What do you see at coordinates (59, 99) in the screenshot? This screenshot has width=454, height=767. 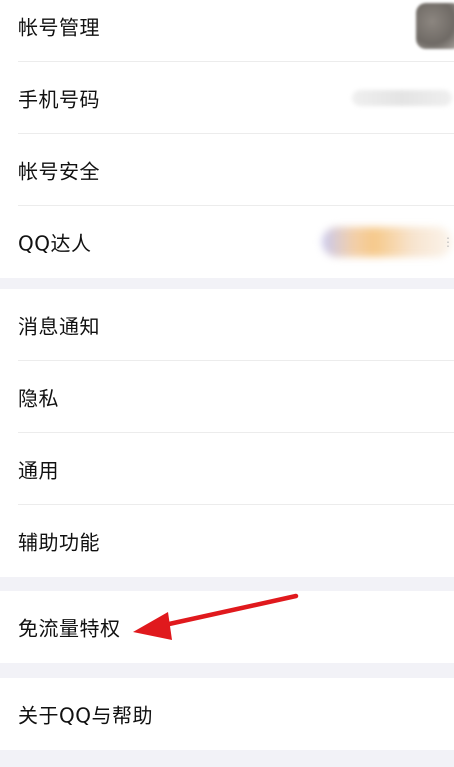 I see `phone-number-label: 手机号码` at bounding box center [59, 99].